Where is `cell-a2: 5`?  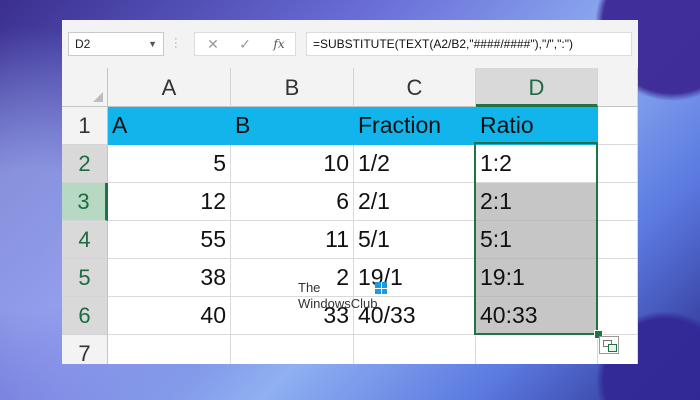
cell-a2: 5 is located at coordinates (169, 164).